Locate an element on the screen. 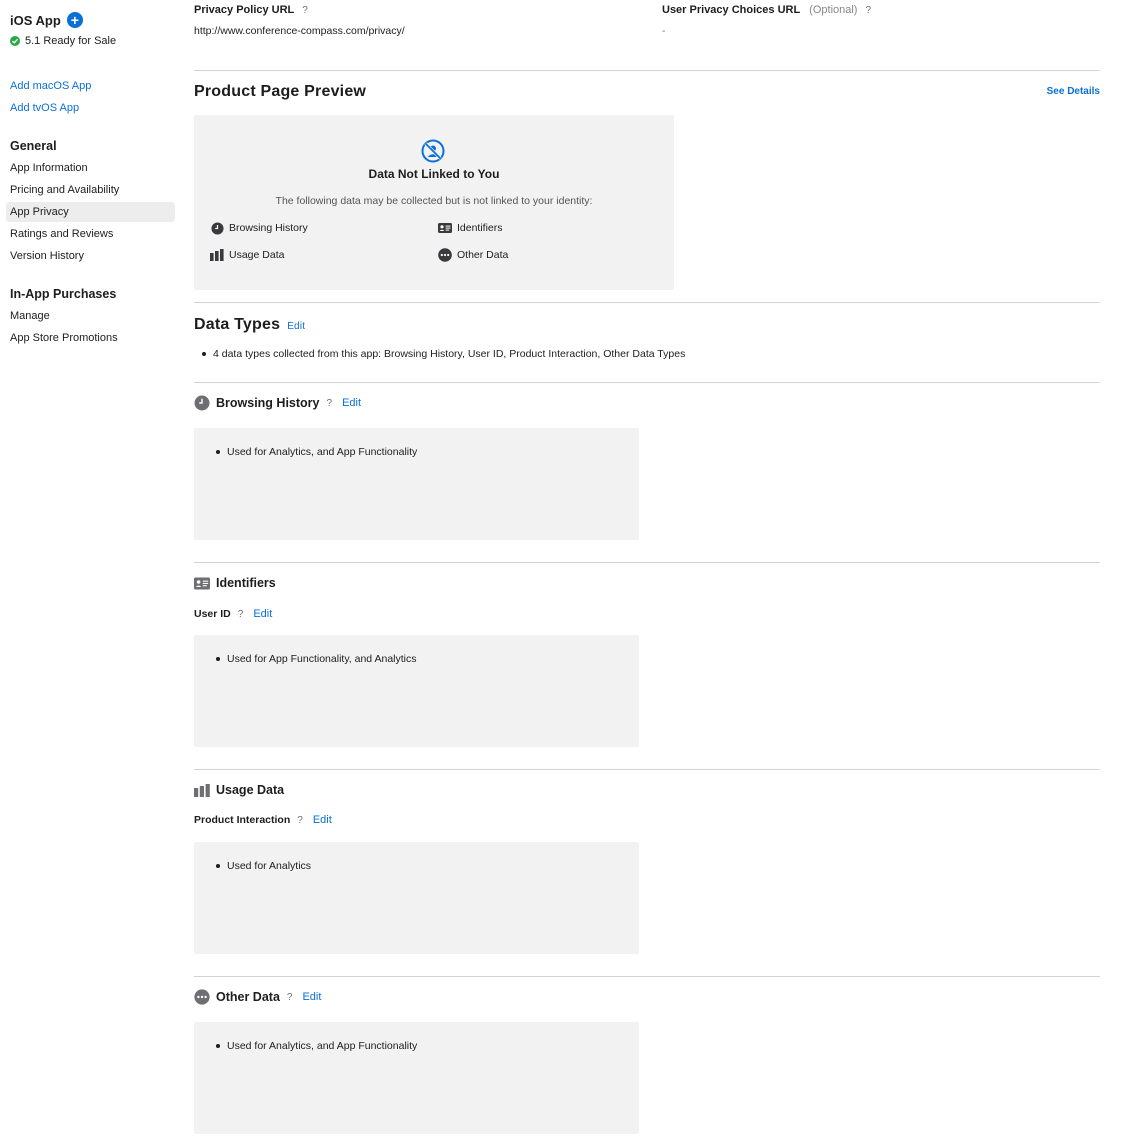  app-title: iOS App is located at coordinates (35, 20).